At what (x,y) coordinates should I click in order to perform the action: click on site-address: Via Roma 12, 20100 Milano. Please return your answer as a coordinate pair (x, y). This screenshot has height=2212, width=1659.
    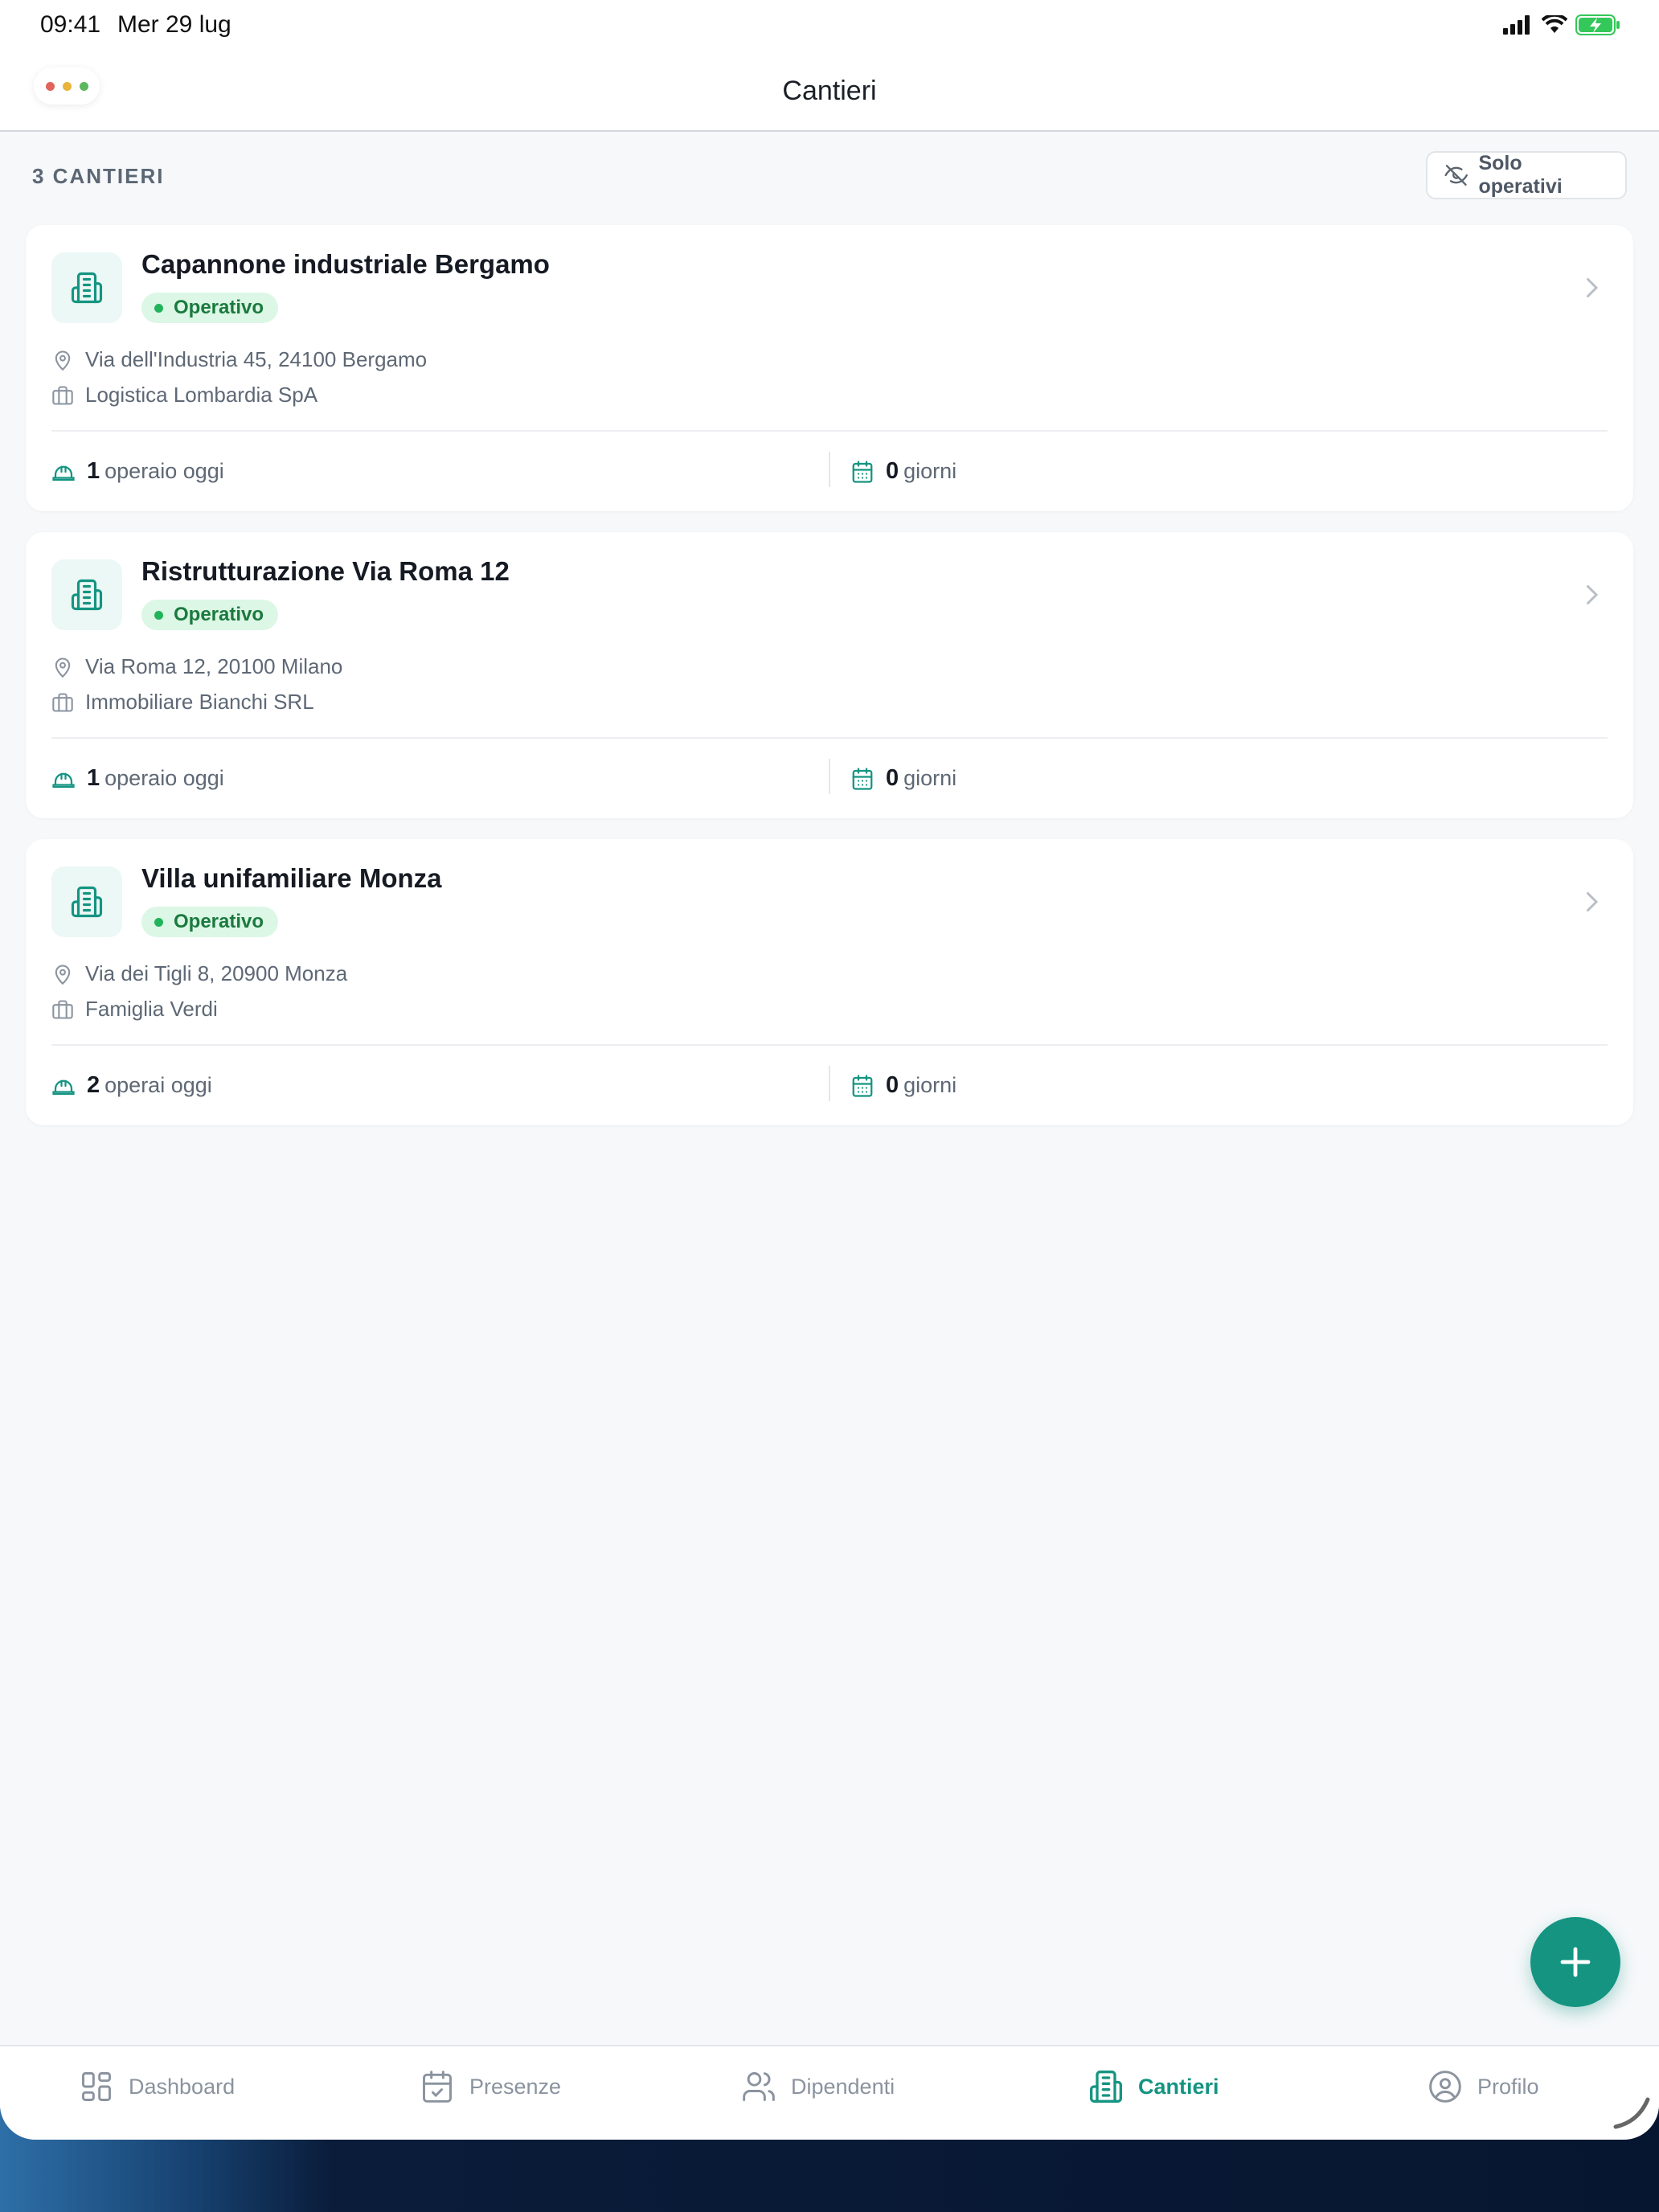
    Looking at the image, I should click on (214, 666).